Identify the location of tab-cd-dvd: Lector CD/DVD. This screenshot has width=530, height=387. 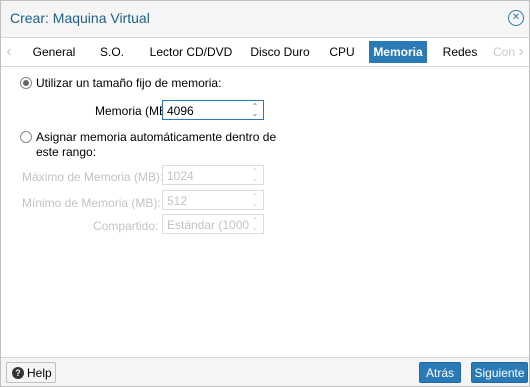
(191, 52).